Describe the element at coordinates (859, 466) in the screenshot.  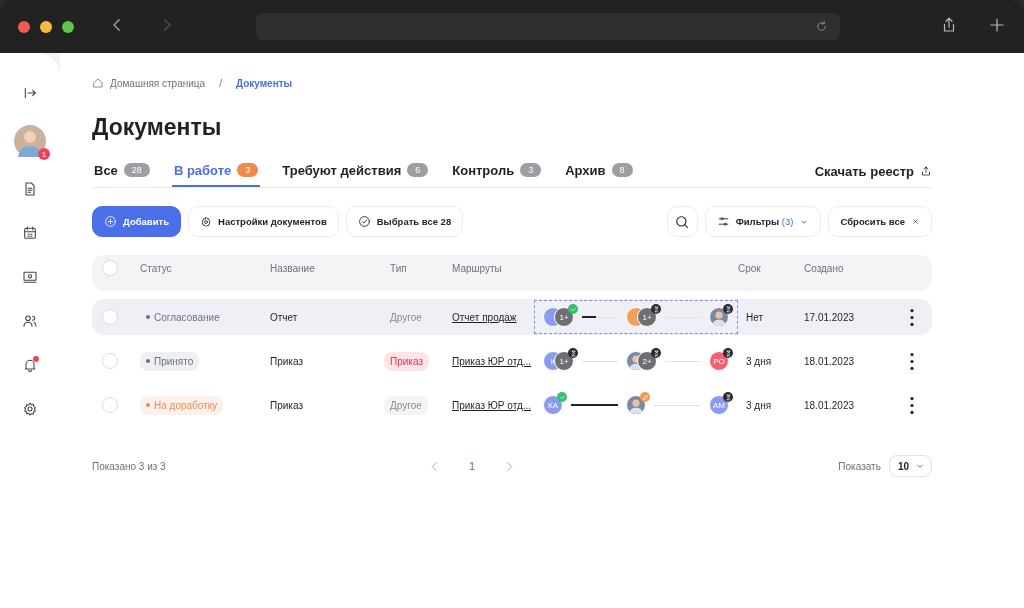
I see `per-page-label: Показать` at that location.